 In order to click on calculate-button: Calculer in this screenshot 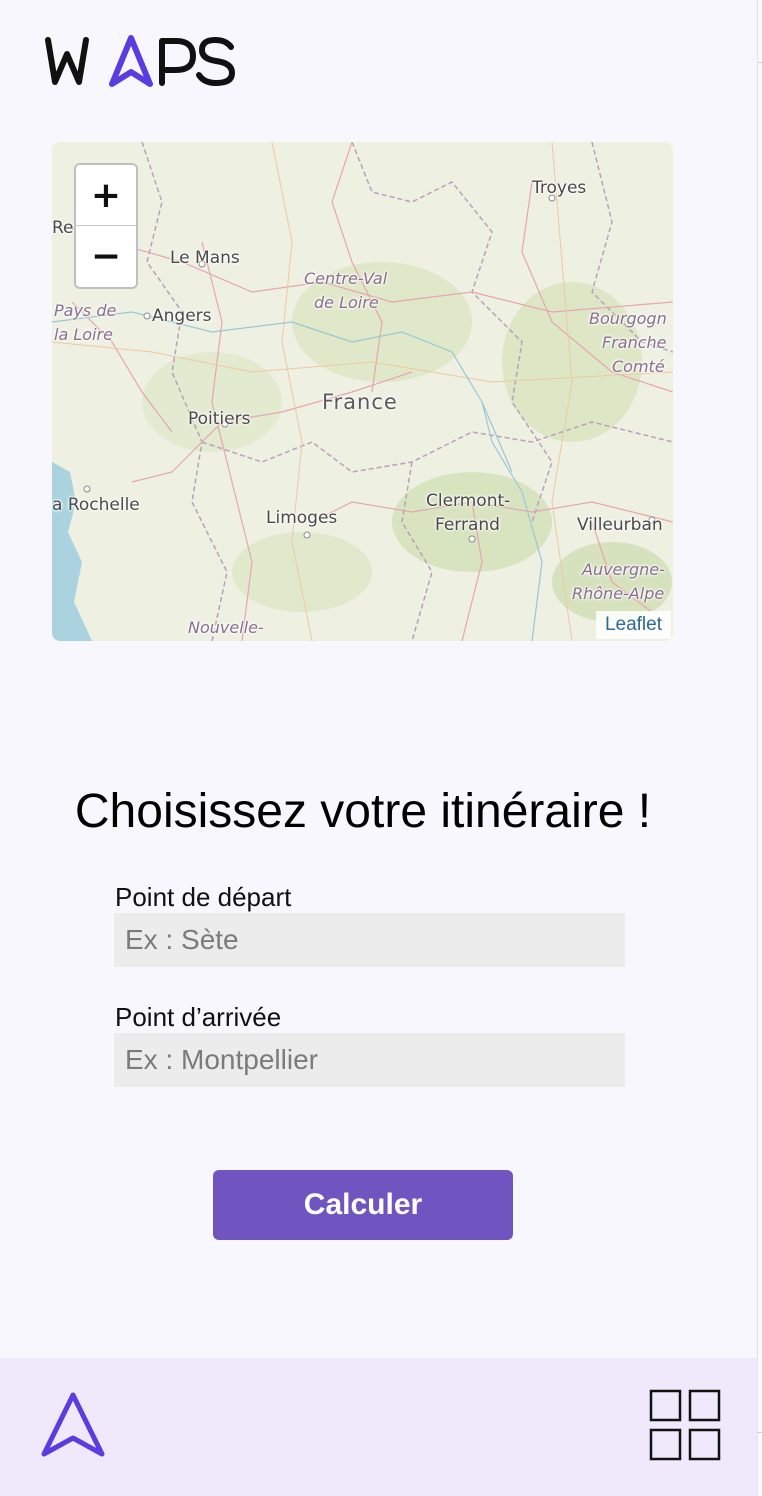, I will do `click(363, 1205)`.